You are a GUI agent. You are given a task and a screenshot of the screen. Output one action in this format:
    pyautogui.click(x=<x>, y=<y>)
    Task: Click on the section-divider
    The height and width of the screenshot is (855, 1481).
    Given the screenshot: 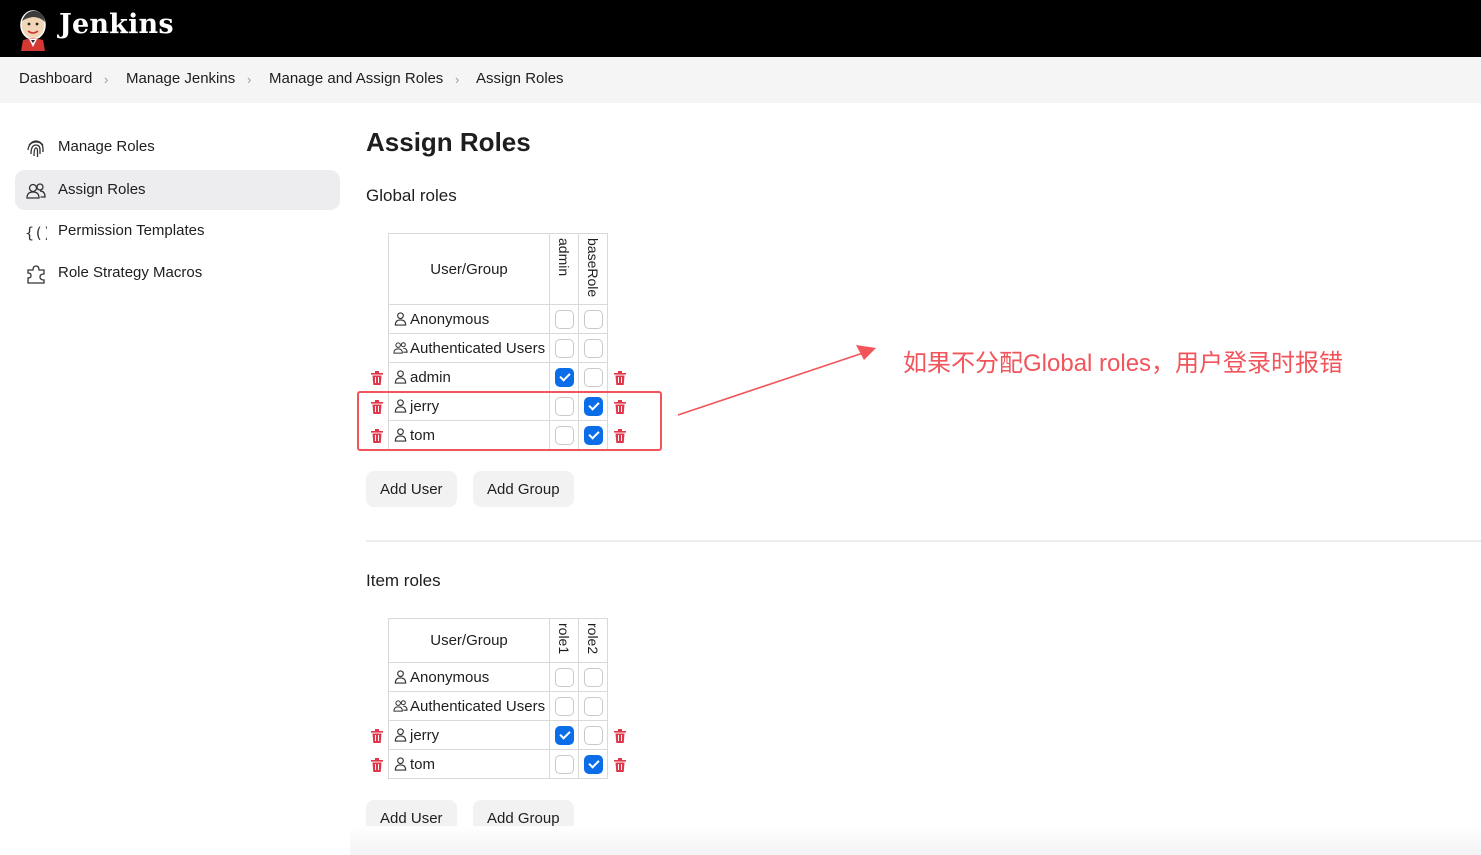 What is the action you would take?
    pyautogui.click(x=923, y=541)
    